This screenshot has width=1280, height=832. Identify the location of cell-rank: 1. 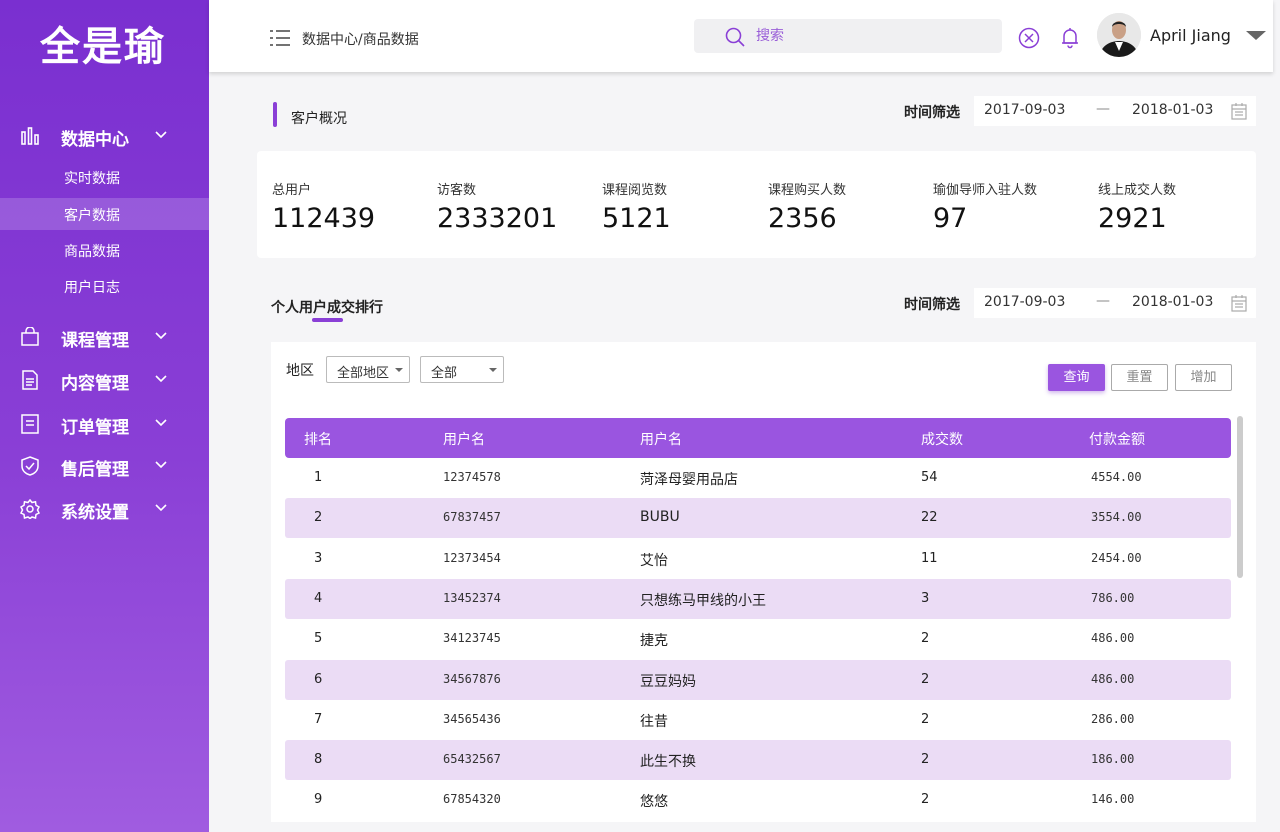
(318, 477).